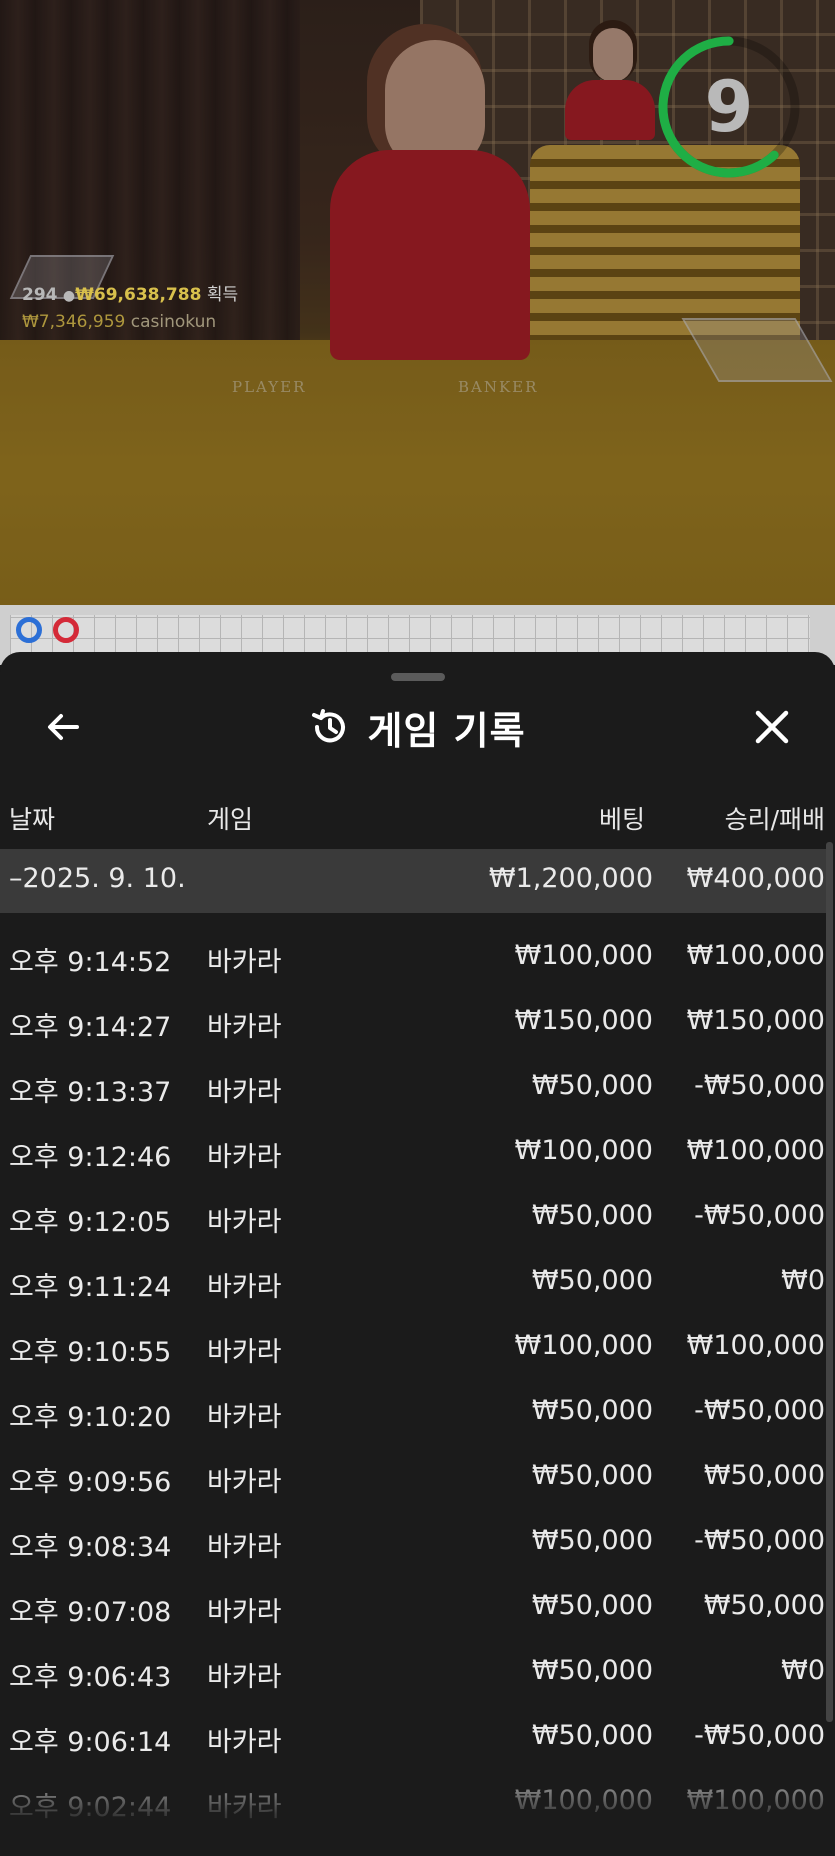 The height and width of the screenshot is (1856, 835). I want to click on row-time: 오후 9:14:52, so click(90, 962).